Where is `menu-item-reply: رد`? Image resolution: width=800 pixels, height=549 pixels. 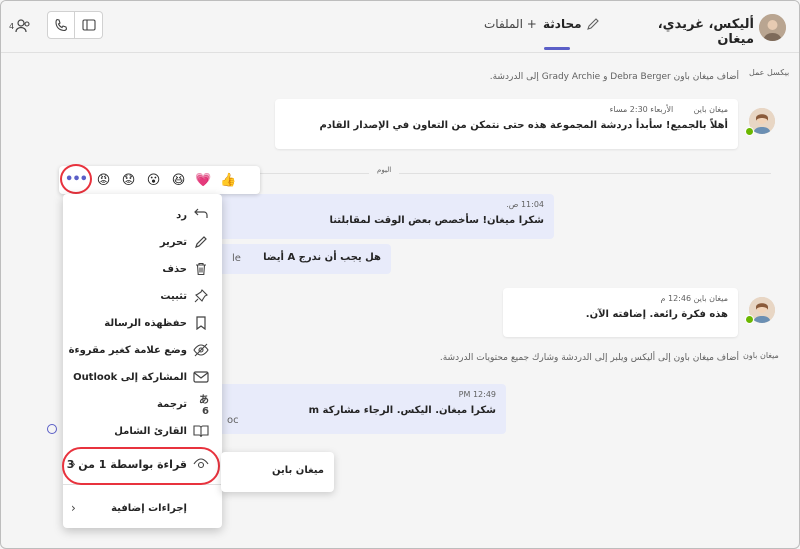
menu-item-reply: رد is located at coordinates (142, 215).